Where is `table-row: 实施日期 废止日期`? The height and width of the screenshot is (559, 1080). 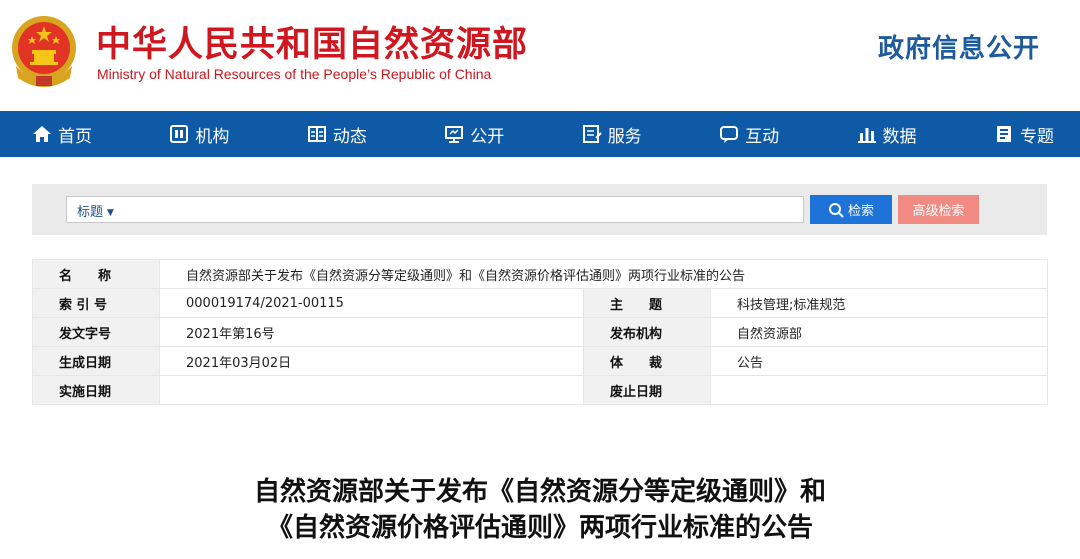
table-row: 实施日期 废止日期 is located at coordinates (540, 390).